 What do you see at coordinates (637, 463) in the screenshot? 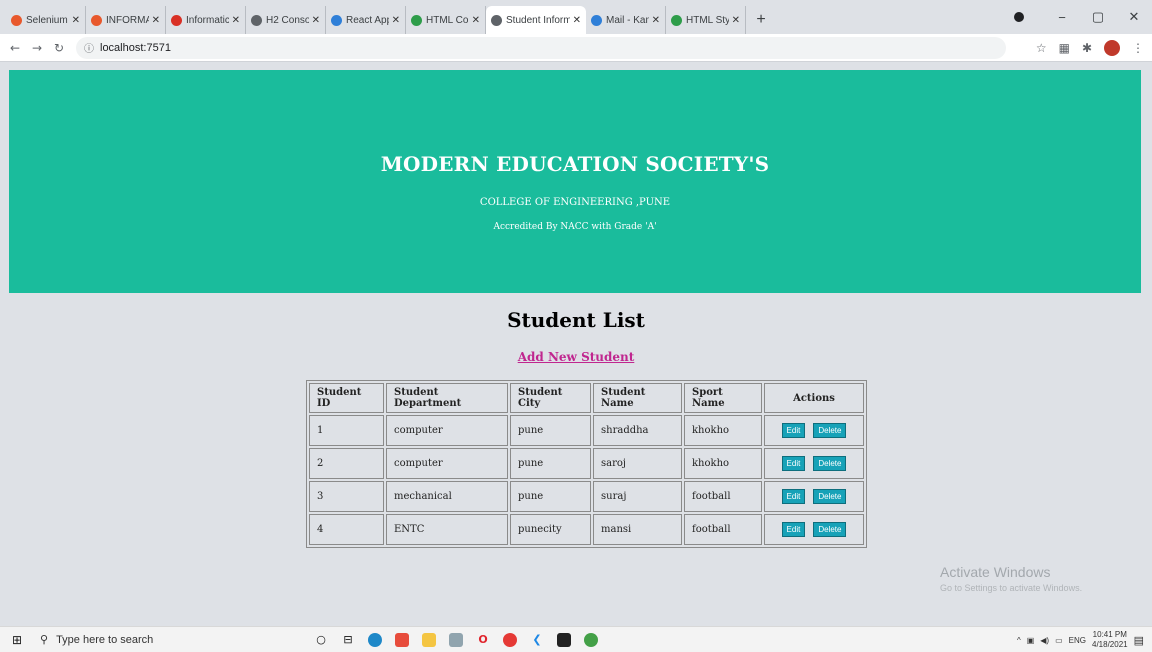
I see `cell-name: saroj` at bounding box center [637, 463].